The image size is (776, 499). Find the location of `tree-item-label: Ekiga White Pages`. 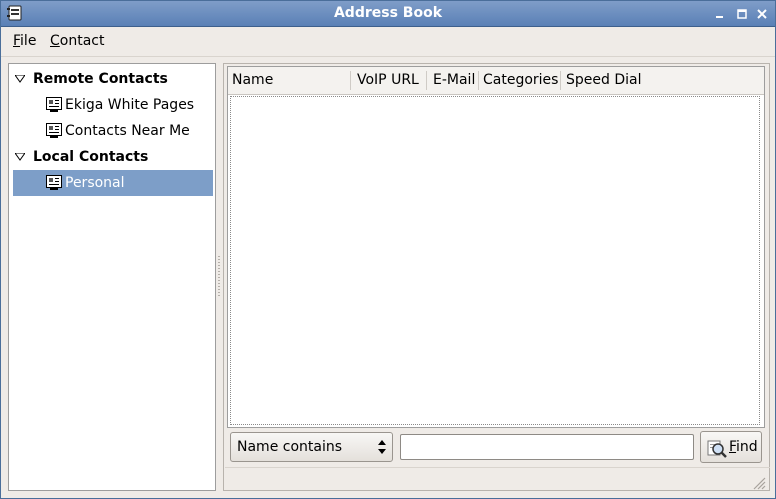

tree-item-label: Ekiga White Pages is located at coordinates (130, 105).